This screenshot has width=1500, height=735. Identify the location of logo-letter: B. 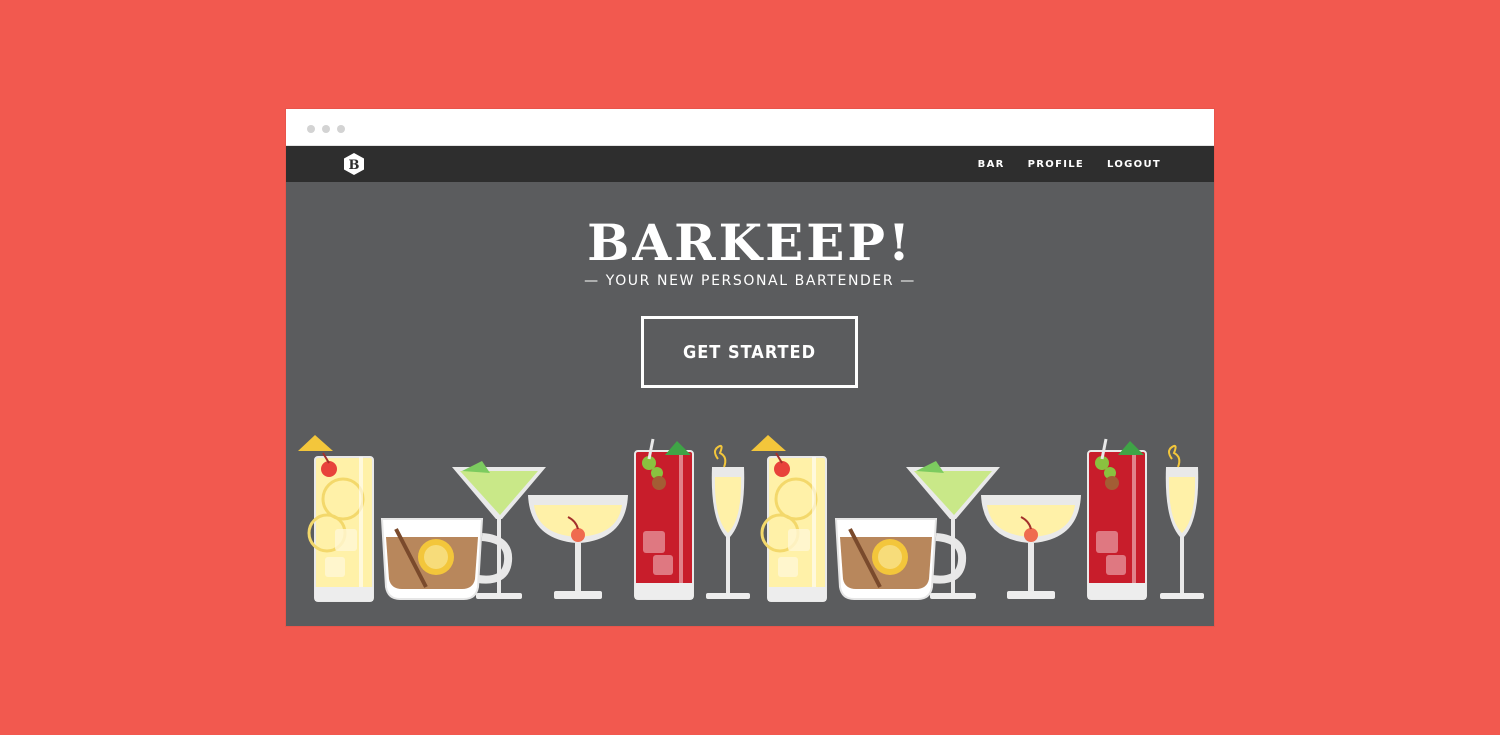
(354, 165).